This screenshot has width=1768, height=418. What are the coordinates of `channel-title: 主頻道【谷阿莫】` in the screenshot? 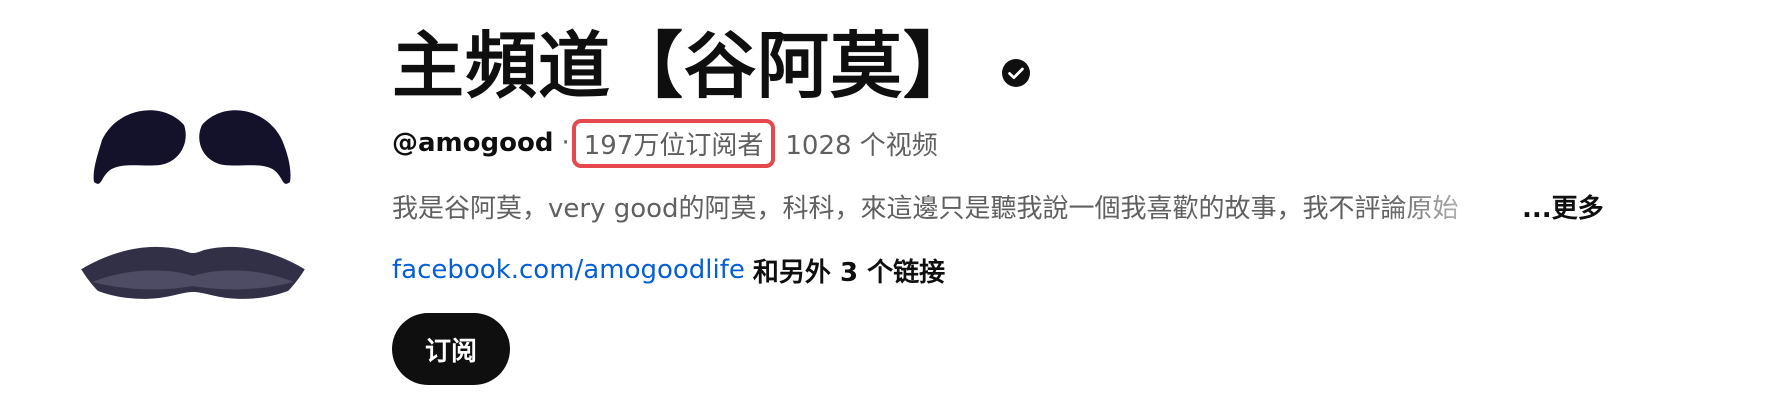 It's located at (684, 66).